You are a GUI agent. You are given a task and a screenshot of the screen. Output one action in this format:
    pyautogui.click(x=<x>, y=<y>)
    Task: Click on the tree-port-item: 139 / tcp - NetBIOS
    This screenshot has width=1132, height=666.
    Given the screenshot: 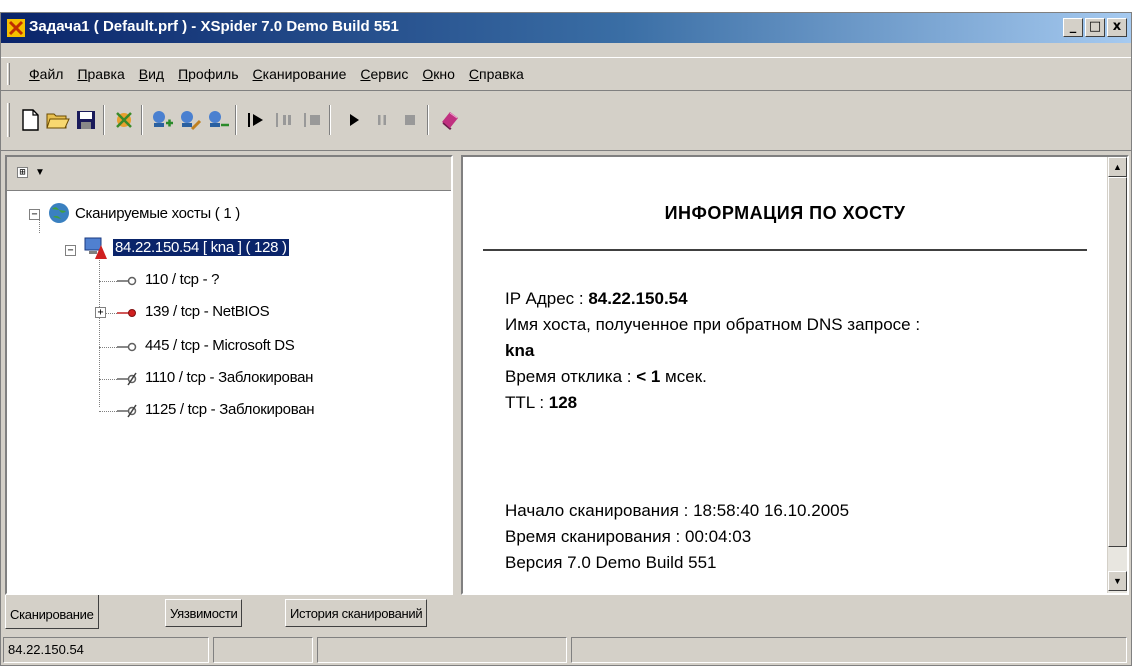 What is the action you would take?
    pyautogui.click(x=207, y=311)
    